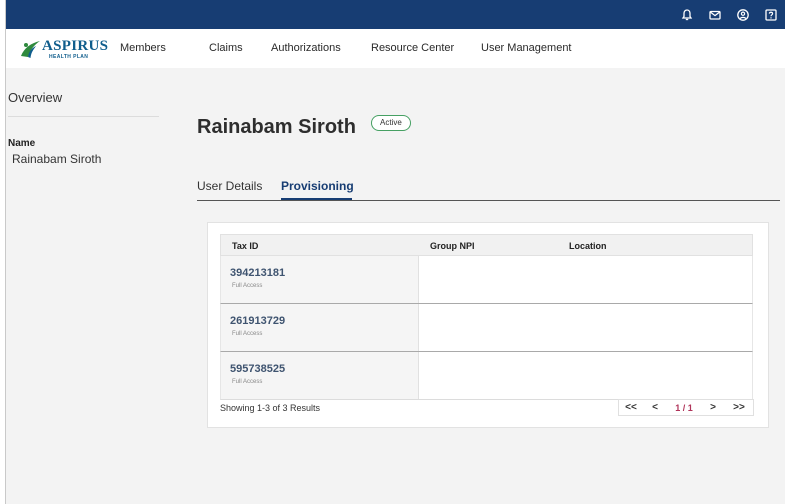 Image resolution: width=785 pixels, height=504 pixels. Describe the element at coordinates (69, 57) in the screenshot. I see `brand-subtitle: HEALTH PLAN` at that location.